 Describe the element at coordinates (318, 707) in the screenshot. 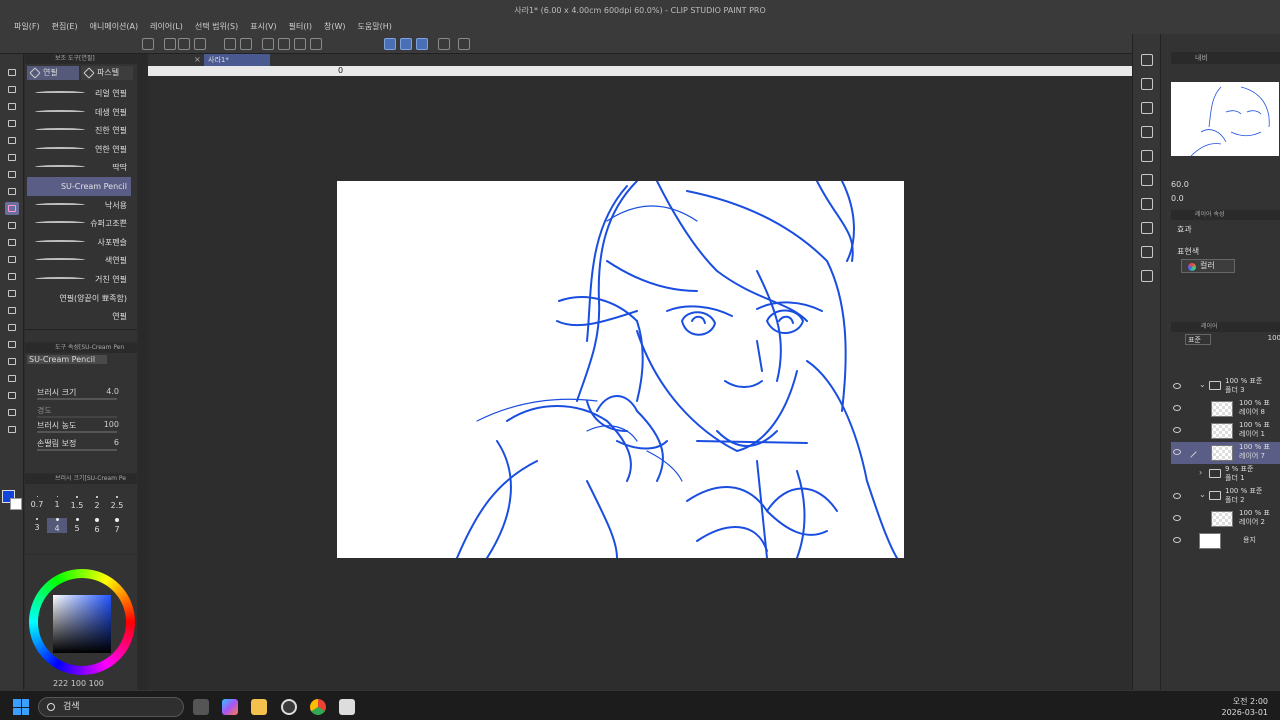

I see `chrome-icon` at that location.